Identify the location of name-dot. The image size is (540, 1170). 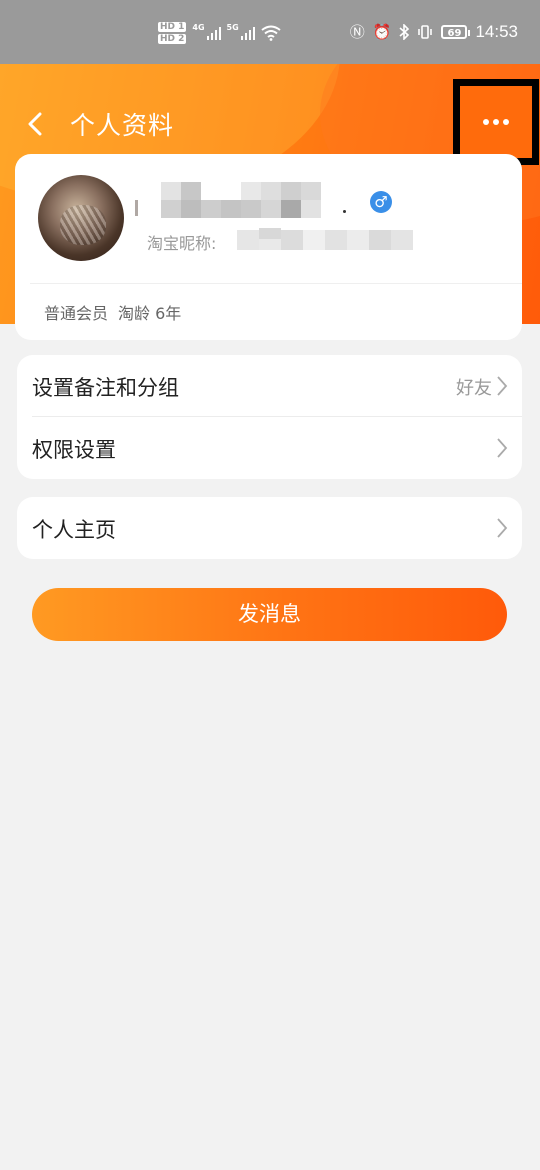
(344, 211).